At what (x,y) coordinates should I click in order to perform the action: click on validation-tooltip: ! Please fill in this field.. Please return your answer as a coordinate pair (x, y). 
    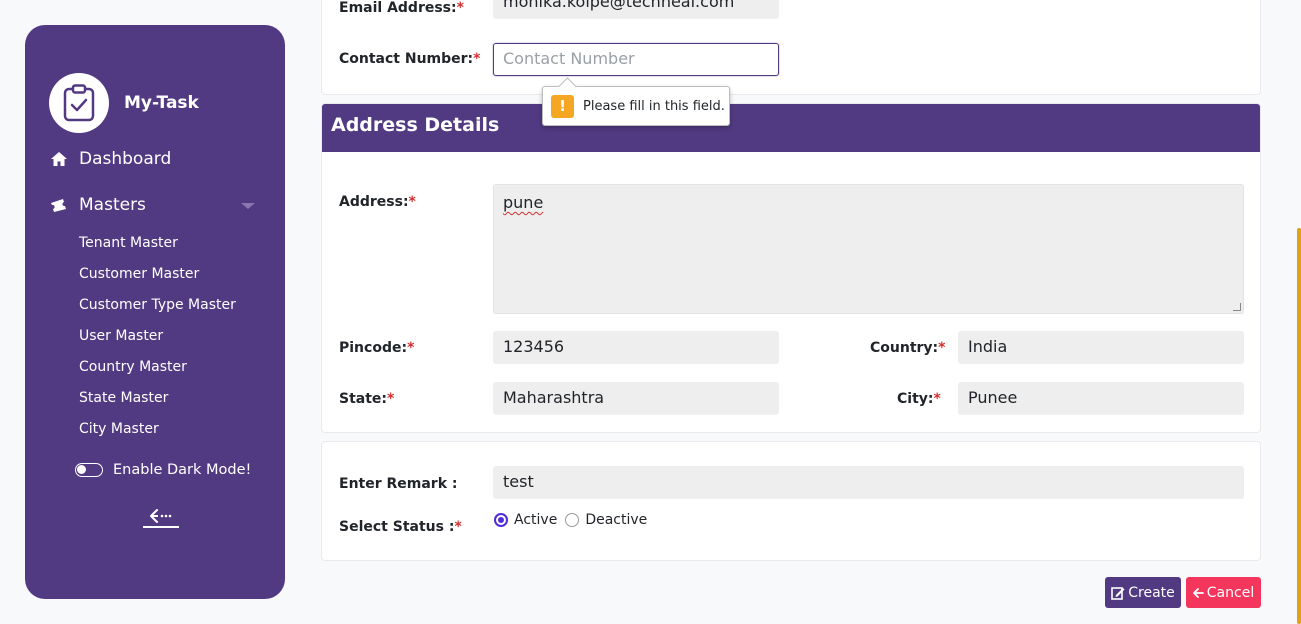
    Looking at the image, I should click on (636, 106).